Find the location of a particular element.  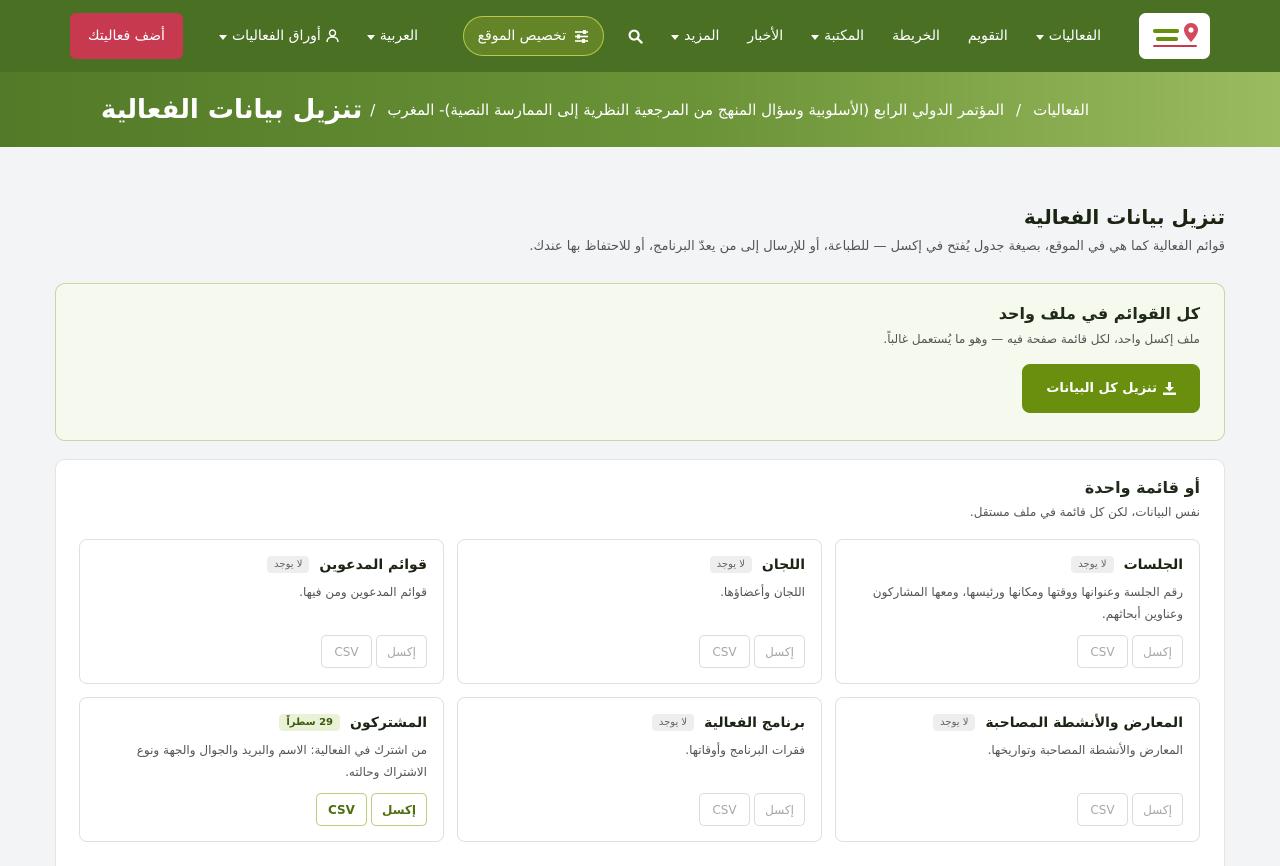

nav-right-group: العربية أوراق الفعاليات أضف فعاليتك is located at coordinates (251, 36).